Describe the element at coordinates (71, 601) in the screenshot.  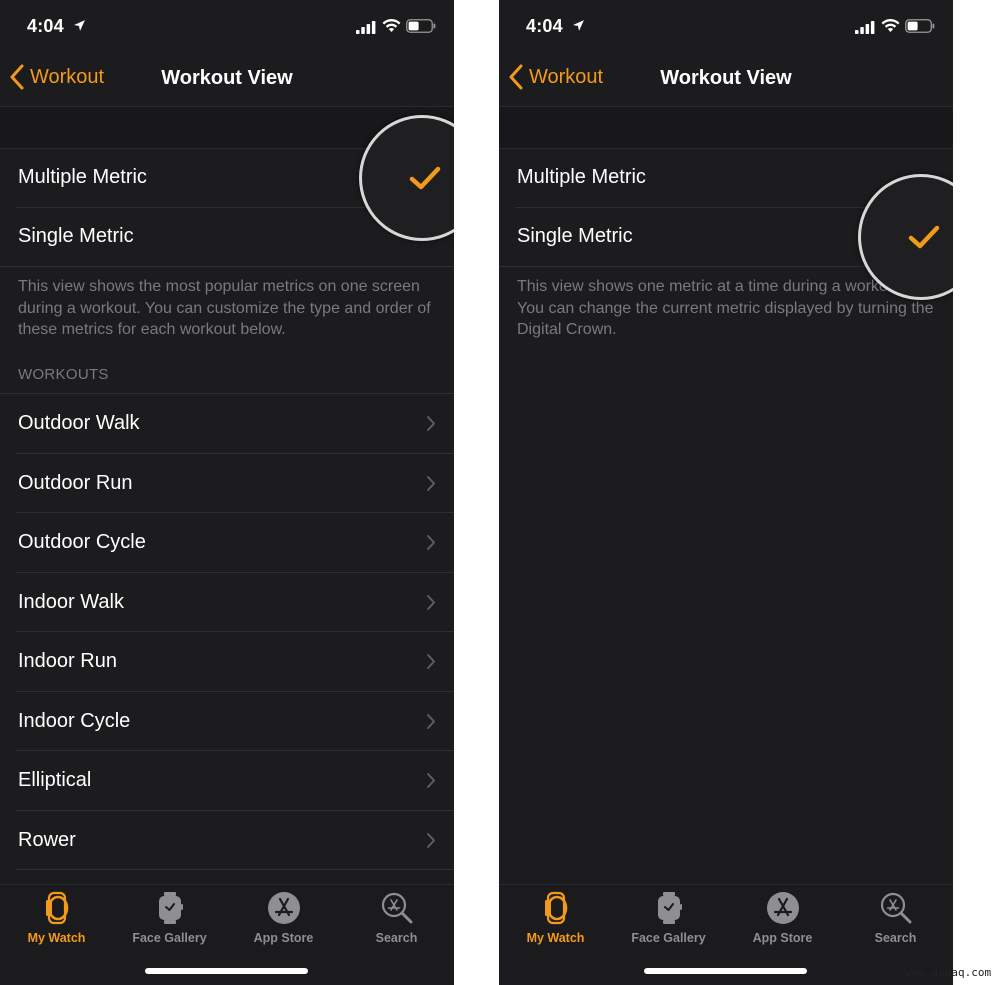
I see `workout-label: Indoor Walk` at that location.